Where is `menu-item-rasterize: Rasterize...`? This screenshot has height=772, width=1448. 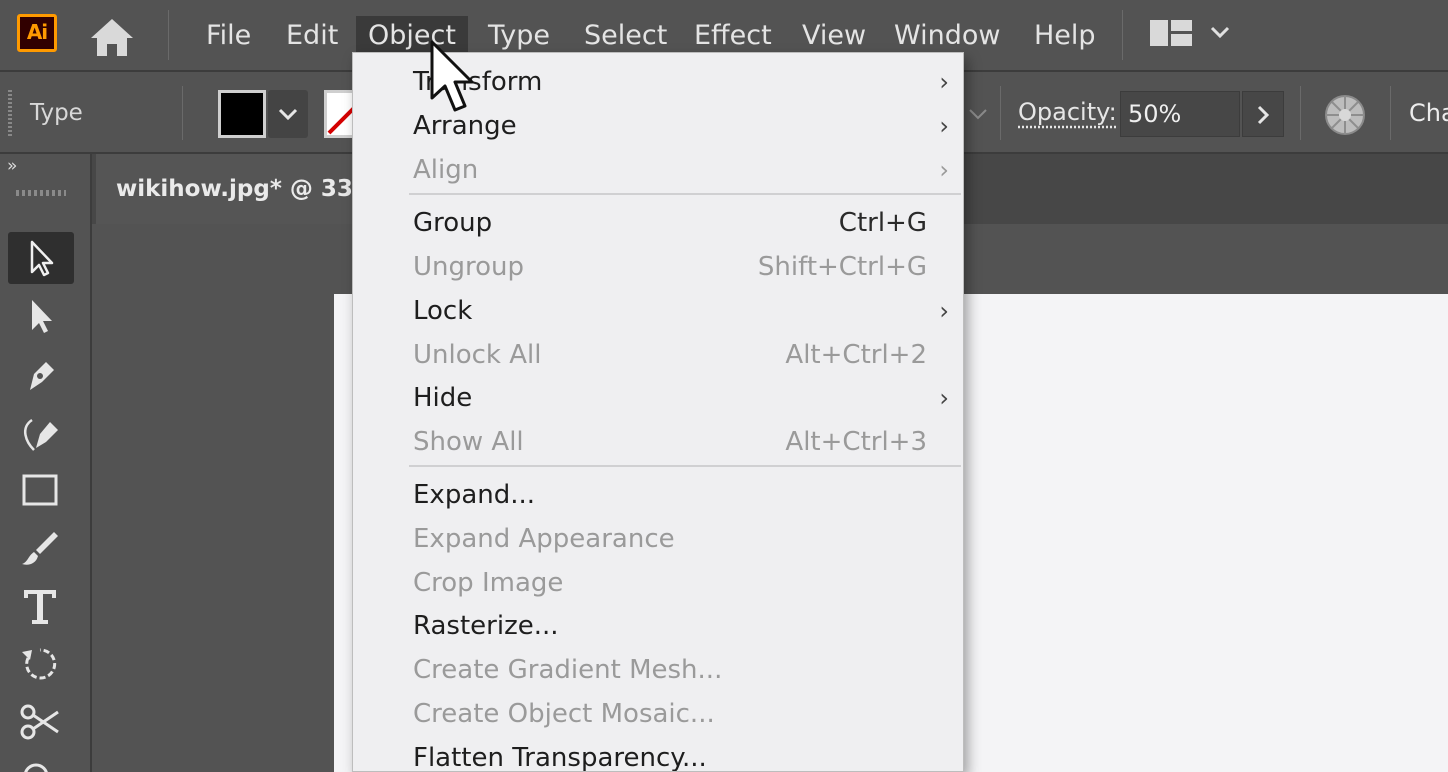 menu-item-rasterize: Rasterize... is located at coordinates (658, 626).